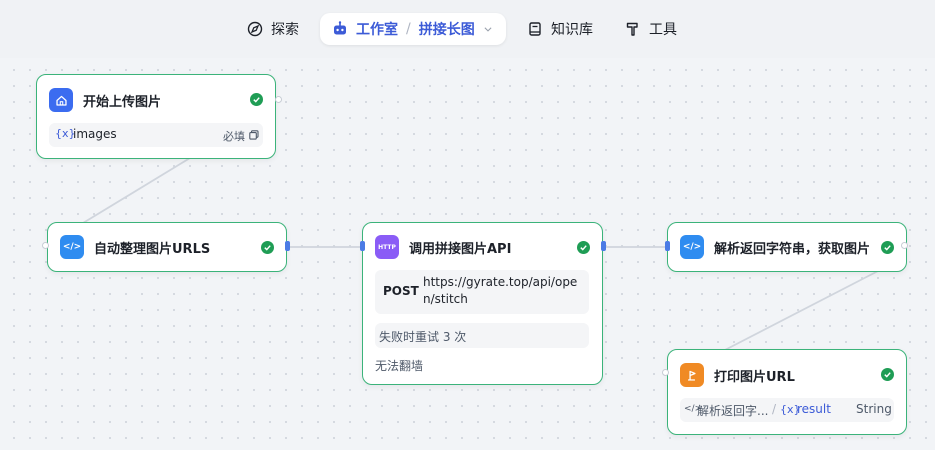  Describe the element at coordinates (460, 249) in the screenshot. I see `node-http-title: 调用拼接图片API` at that location.